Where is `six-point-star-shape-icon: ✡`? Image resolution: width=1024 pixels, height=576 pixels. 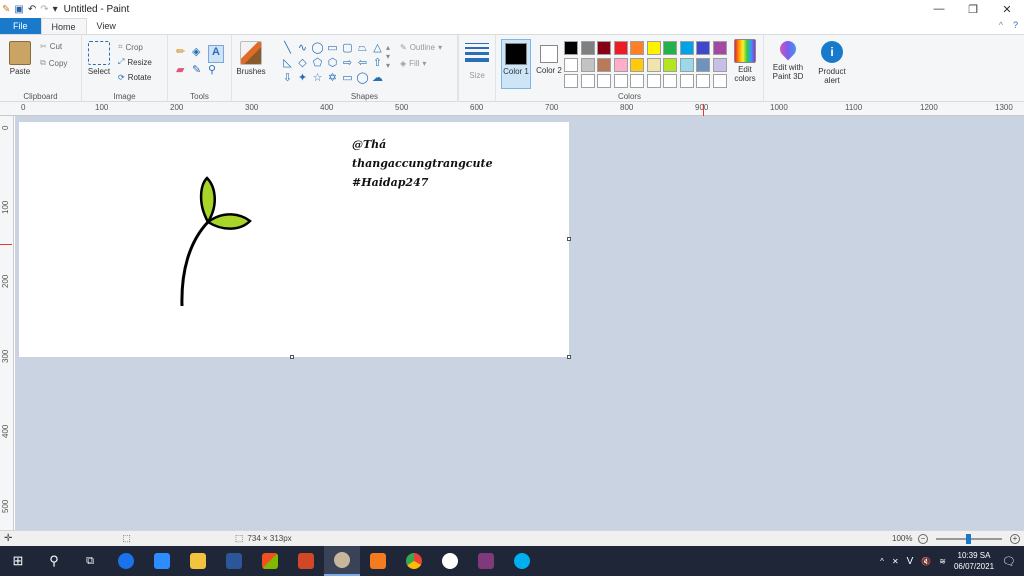
six-point-star-shape-icon: ✡ is located at coordinates (332, 78).